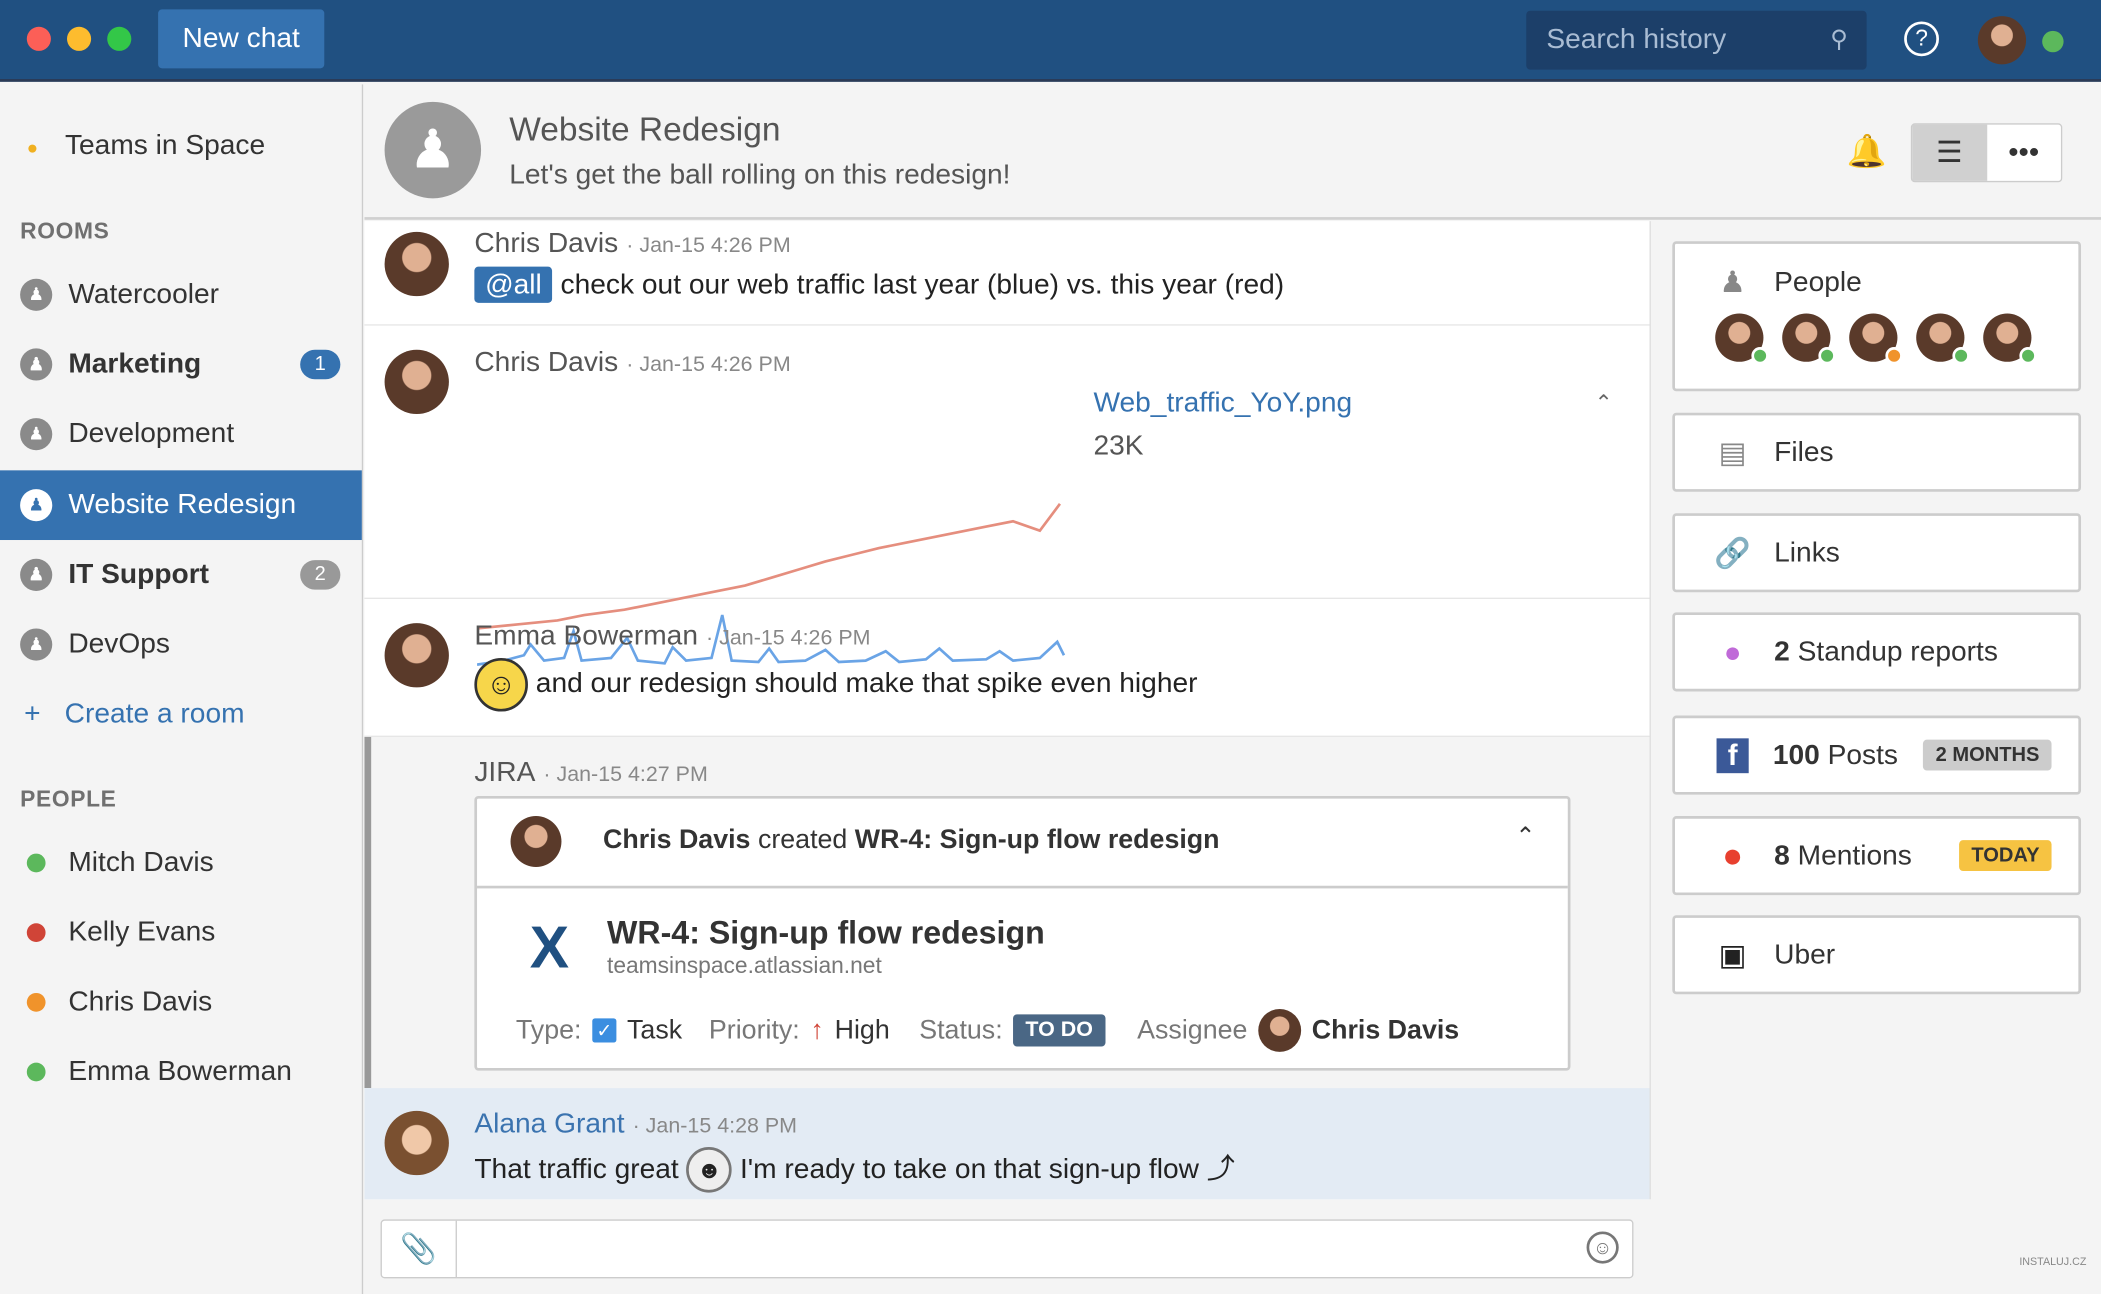 This screenshot has height=1294, width=2101. I want to click on assignee-value: Chris Davis, so click(1385, 1030).